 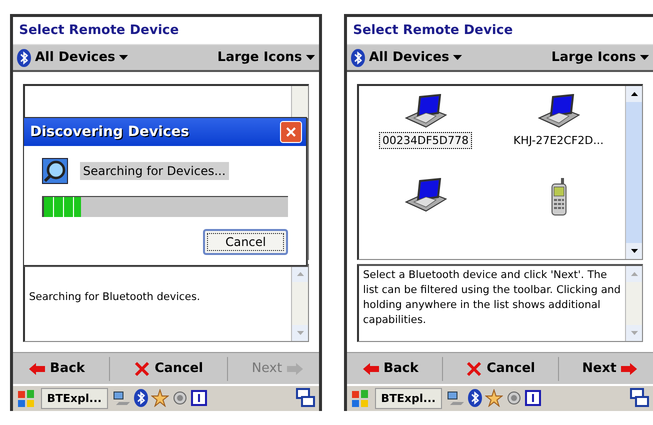 I want to click on magnifier-icon, so click(x=55, y=171).